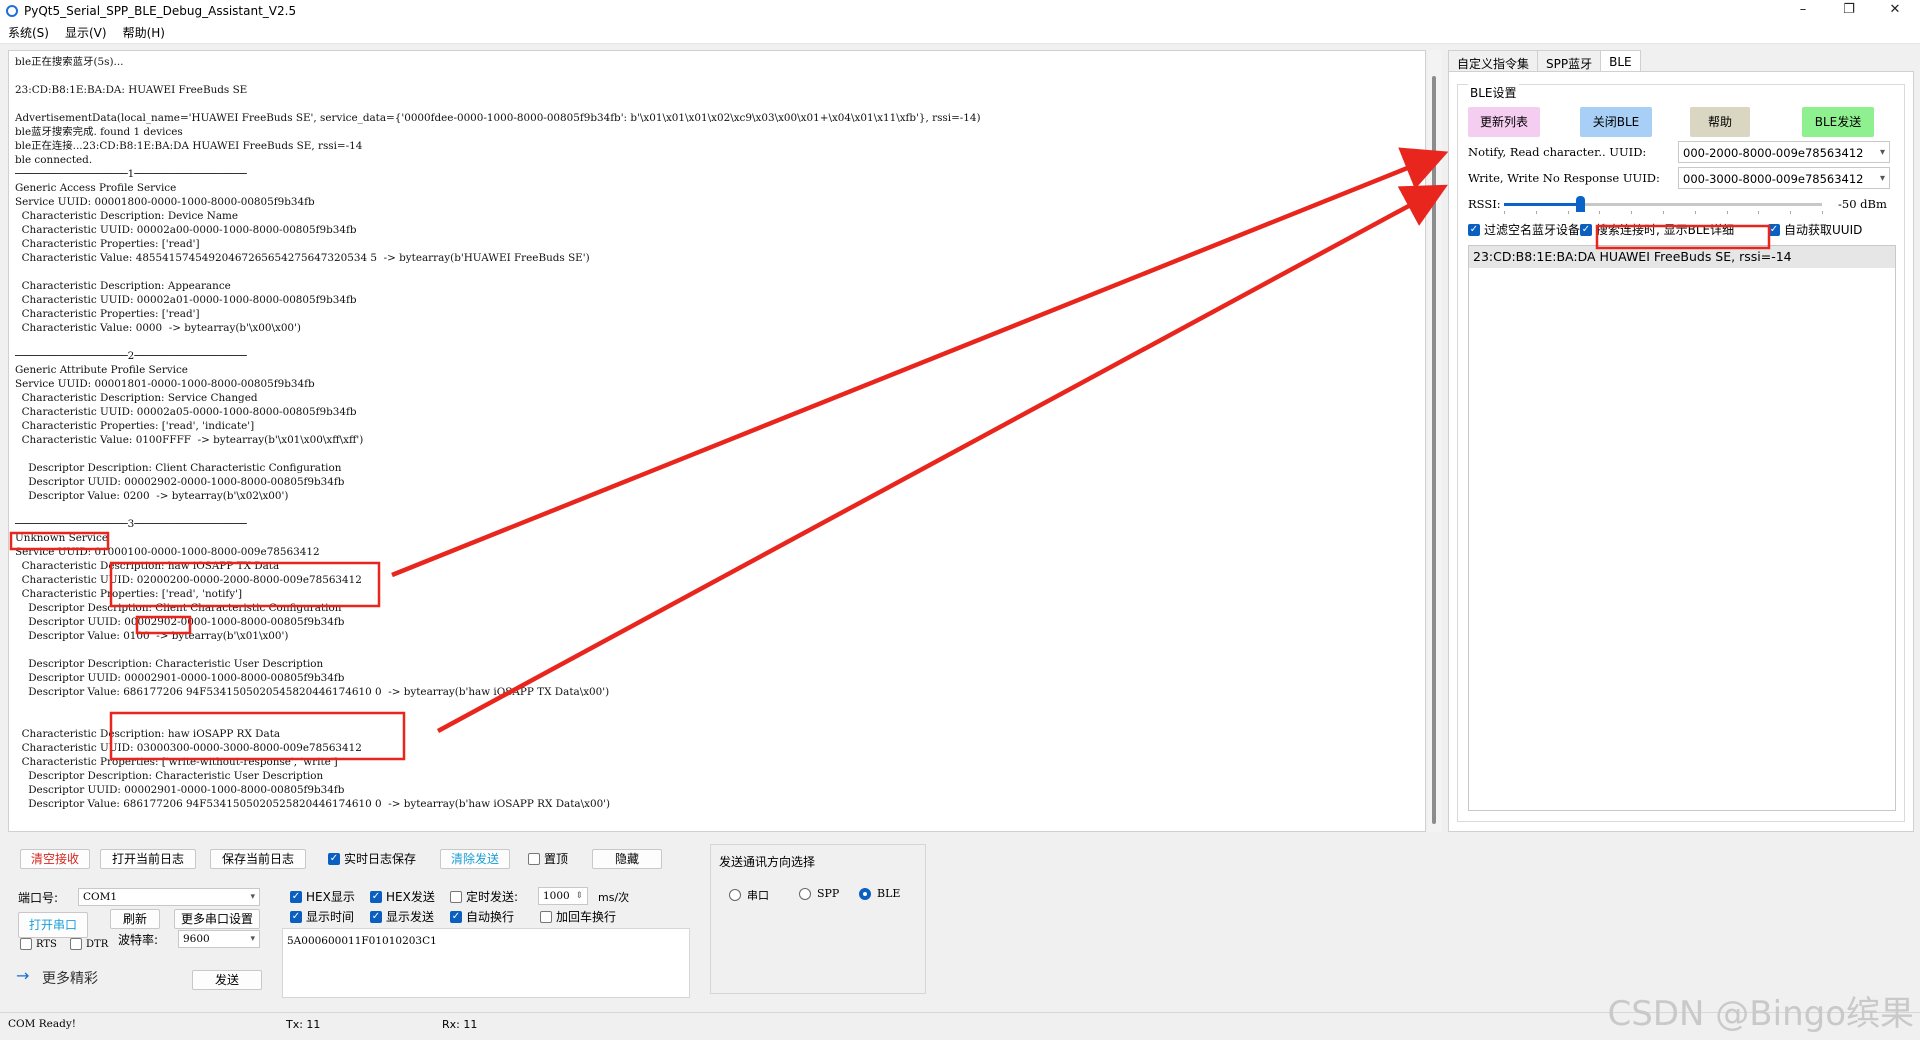 The image size is (1920, 1040). Describe the element at coordinates (1663, 204) in the screenshot. I see `rssi-slider` at that location.